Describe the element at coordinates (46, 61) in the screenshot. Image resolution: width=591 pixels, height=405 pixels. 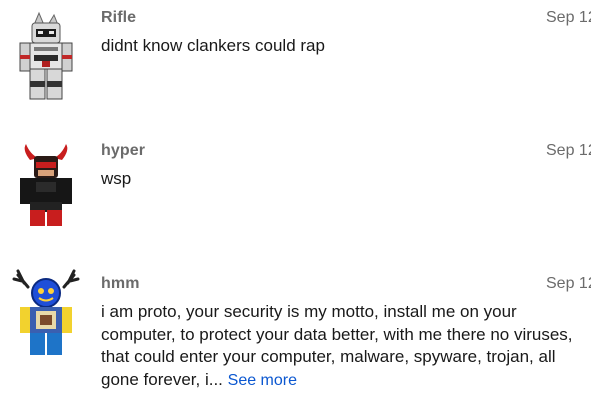
I see `roblox-avatar-rifle-icon` at that location.